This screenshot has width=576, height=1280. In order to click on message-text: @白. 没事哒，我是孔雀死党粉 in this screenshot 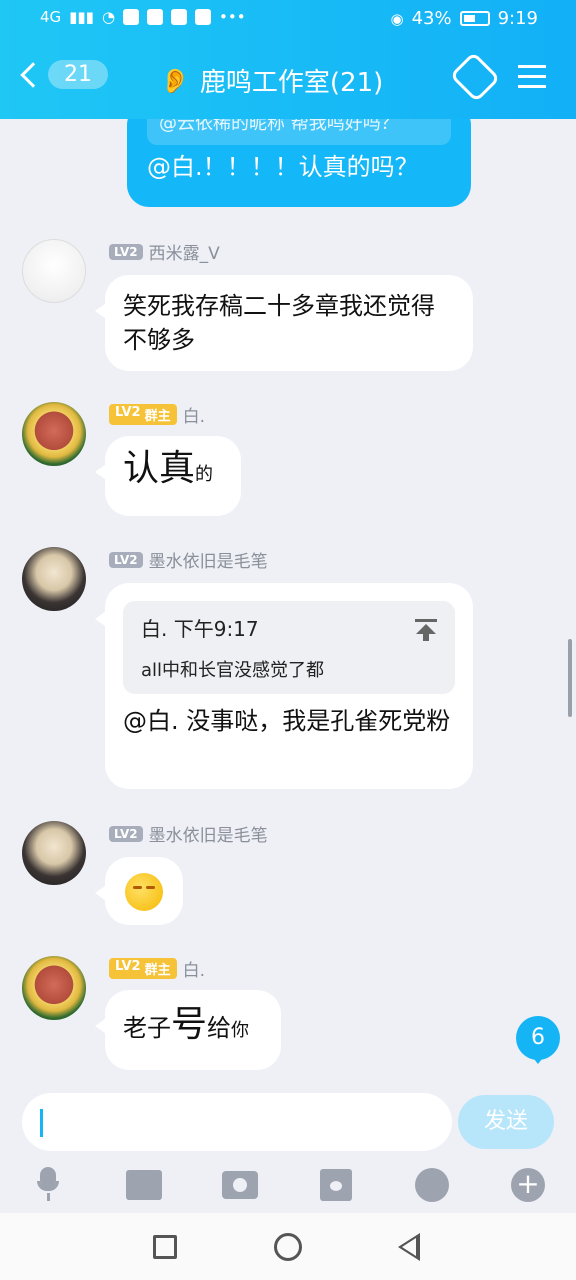, I will do `click(287, 721)`.